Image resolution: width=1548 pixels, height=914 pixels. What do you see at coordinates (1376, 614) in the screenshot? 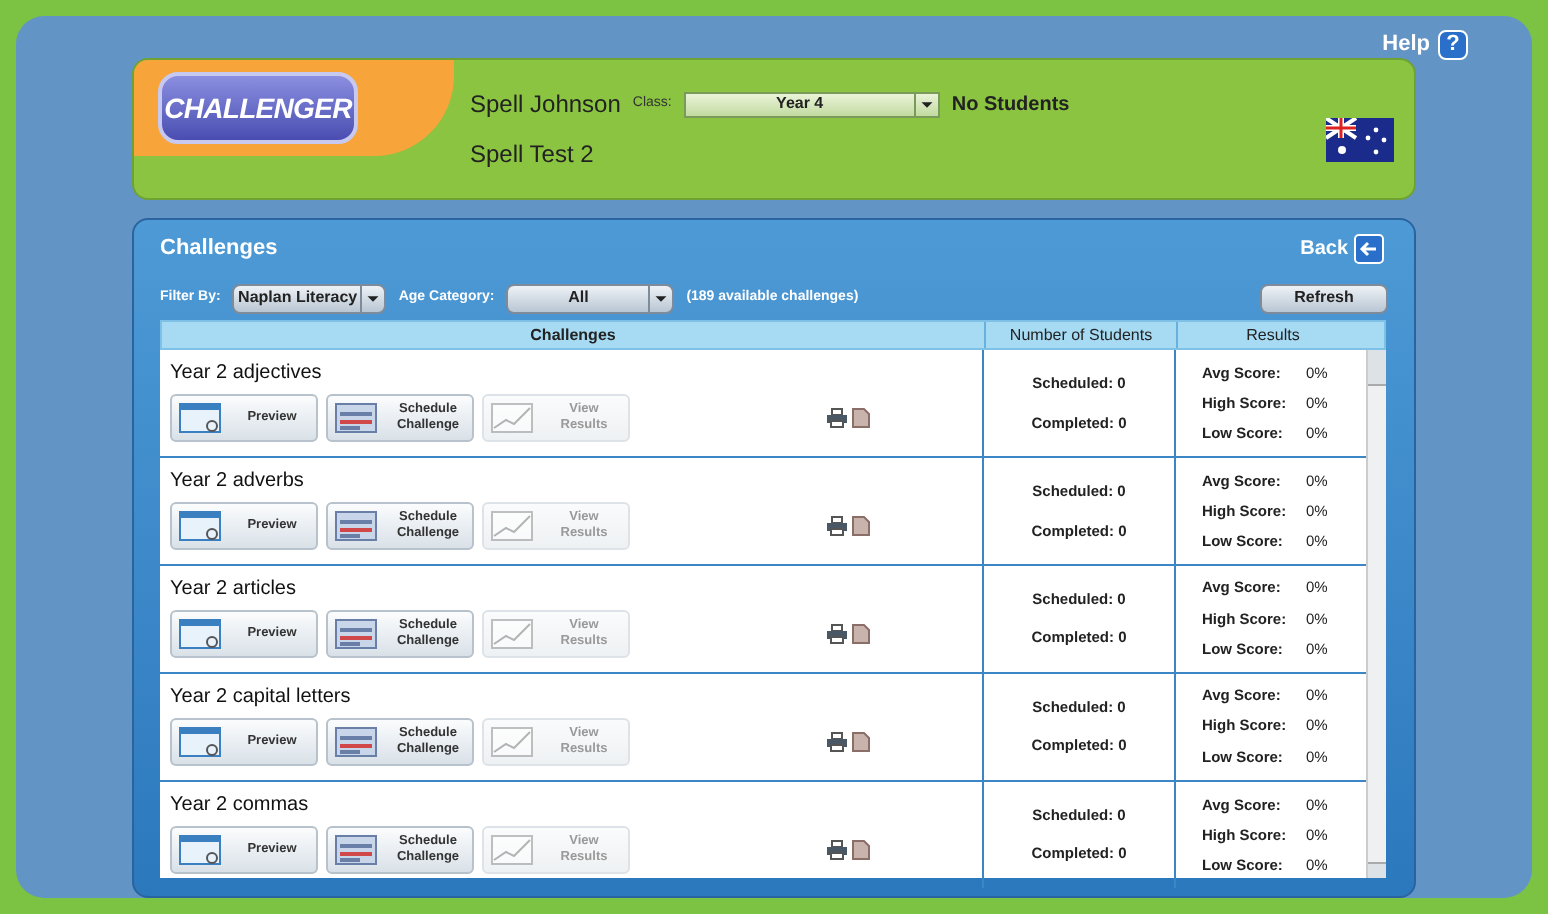
I see `scrollbar` at bounding box center [1376, 614].